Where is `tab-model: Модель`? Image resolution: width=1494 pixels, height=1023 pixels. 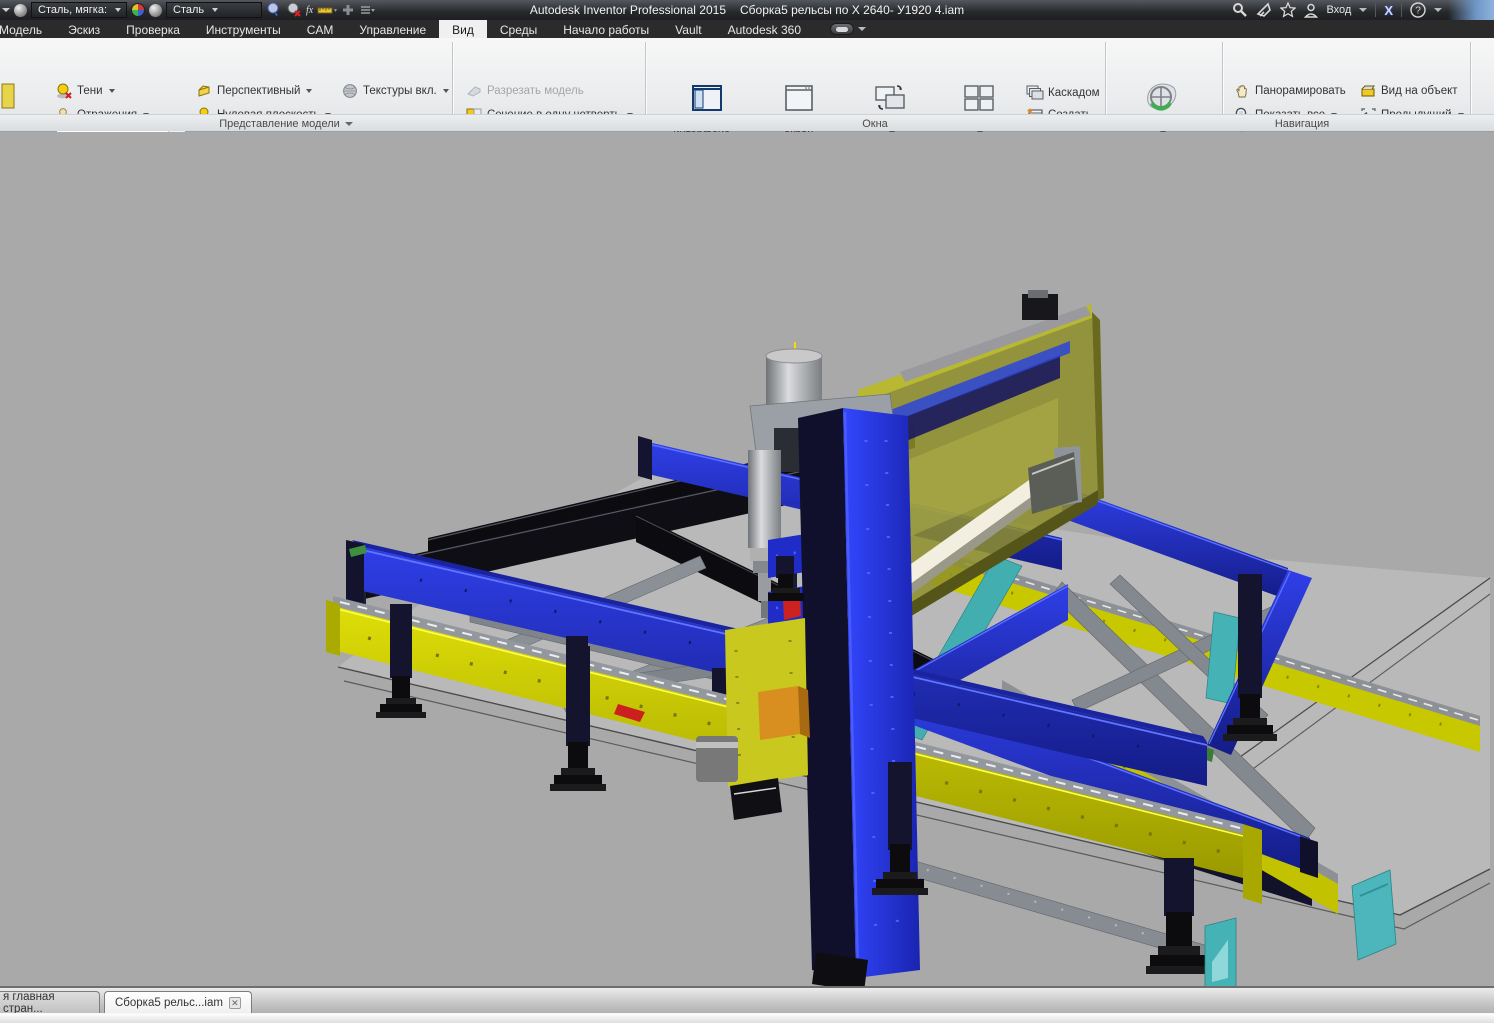 tab-model: Модель is located at coordinates (27, 29).